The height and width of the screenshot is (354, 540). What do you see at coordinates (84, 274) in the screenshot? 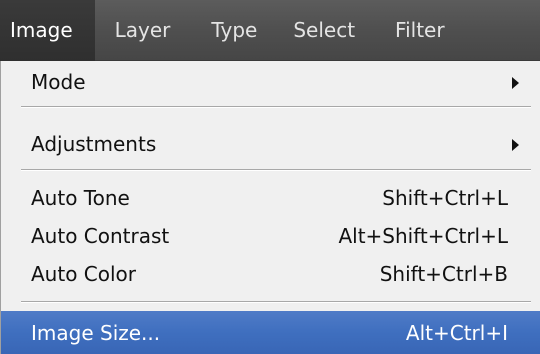
I see `menu-item-auto-color-label: Auto Color` at bounding box center [84, 274].